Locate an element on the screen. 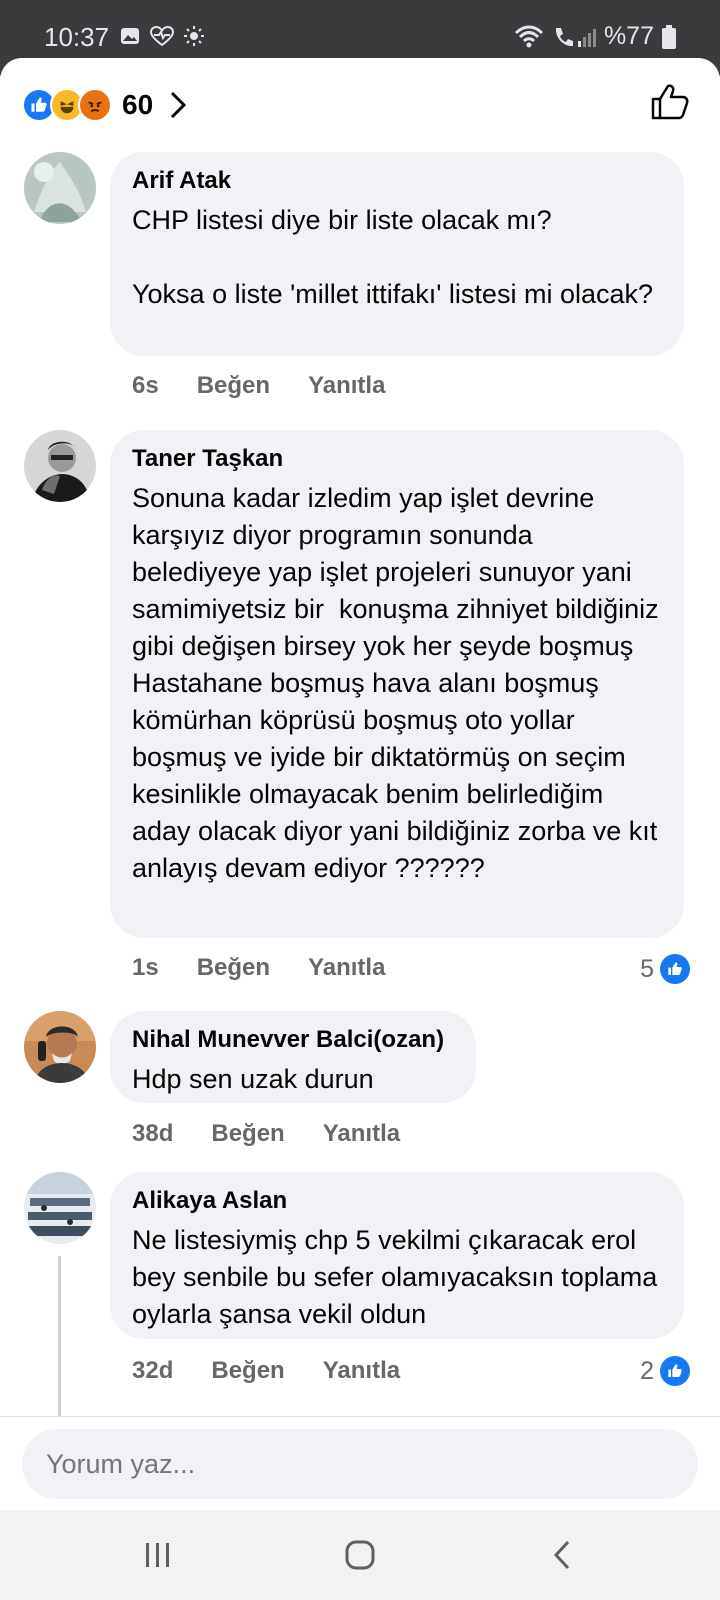  call-signal-icon is located at coordinates (575, 37).